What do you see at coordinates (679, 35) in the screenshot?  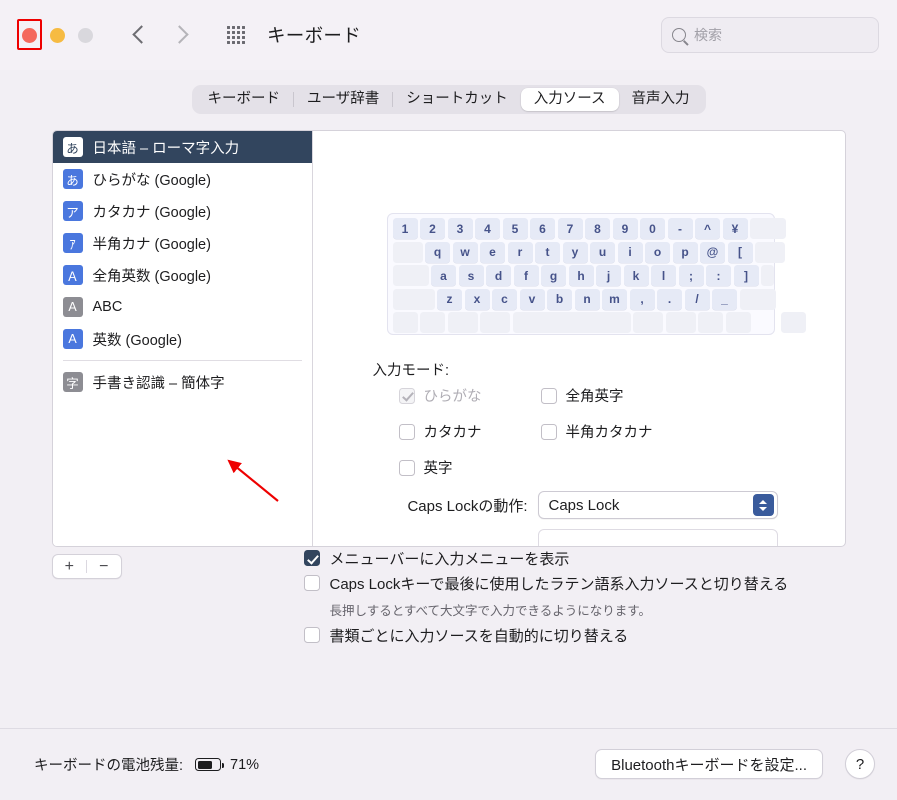 I see `search-icon` at bounding box center [679, 35].